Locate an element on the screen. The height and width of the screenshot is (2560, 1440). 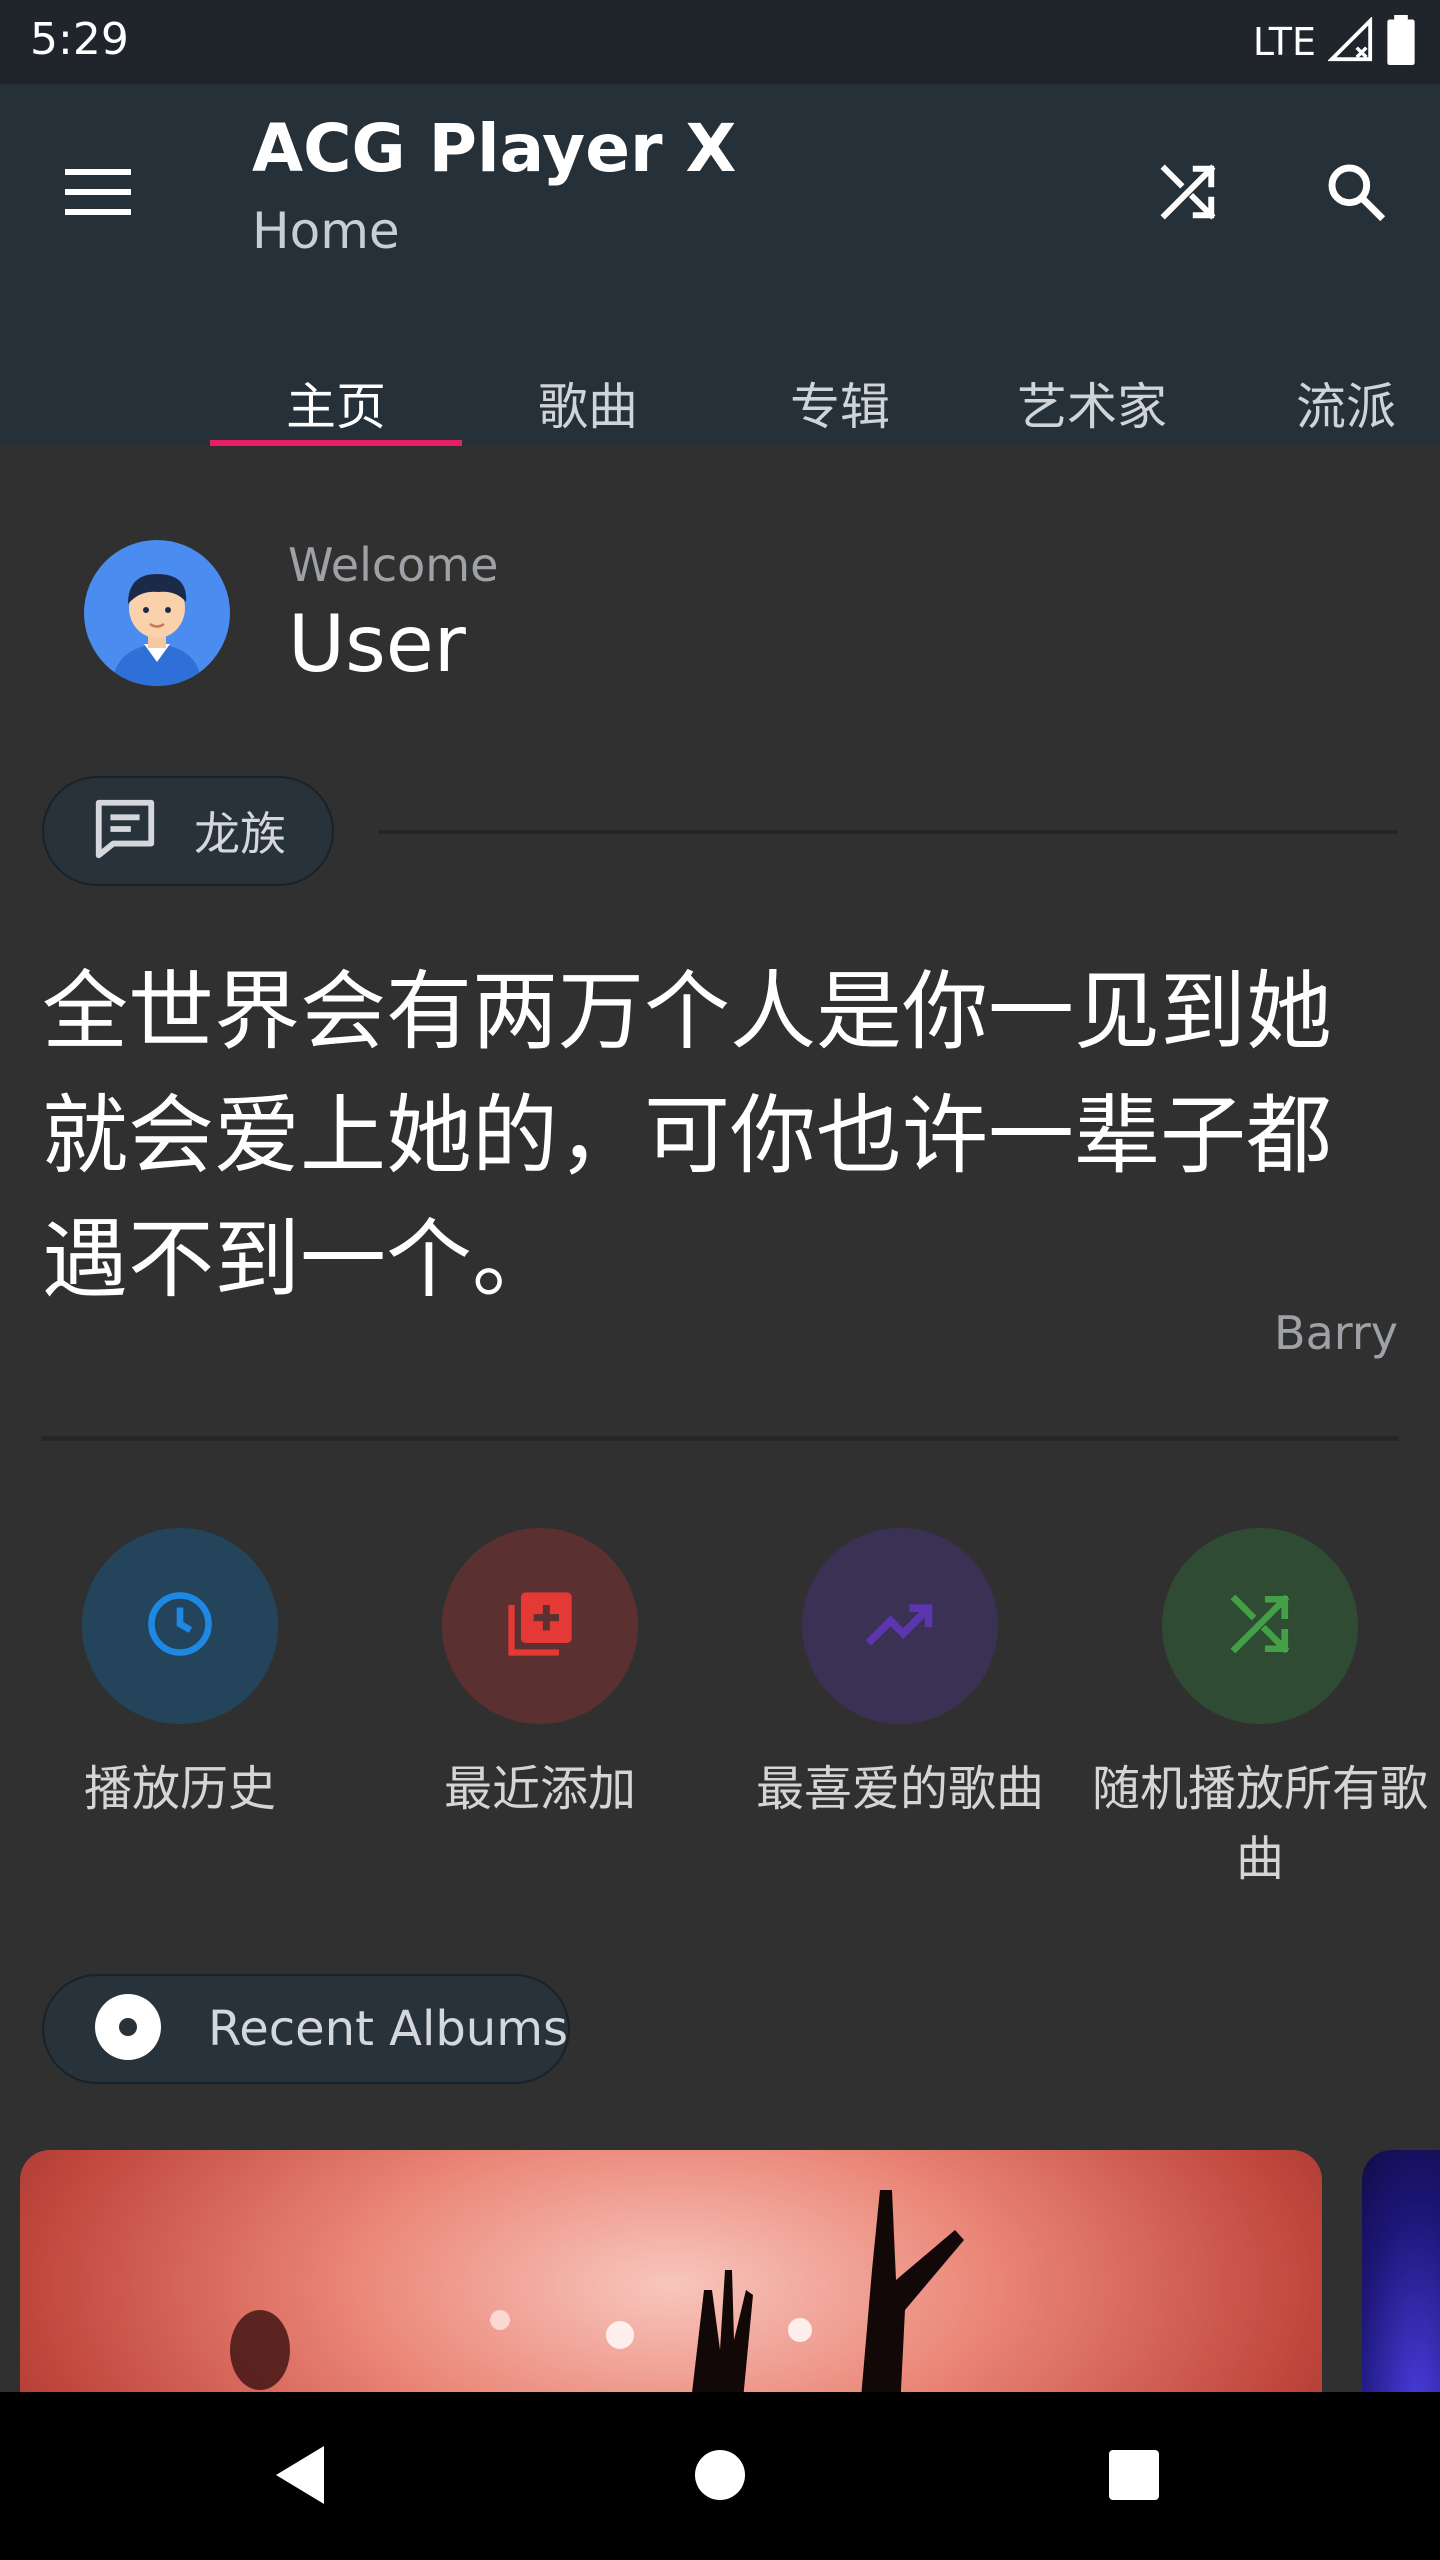
app-bar: ACG Player X Home 主页 歌曲 专辑 艺术家 流派 is located at coordinates (720, 265).